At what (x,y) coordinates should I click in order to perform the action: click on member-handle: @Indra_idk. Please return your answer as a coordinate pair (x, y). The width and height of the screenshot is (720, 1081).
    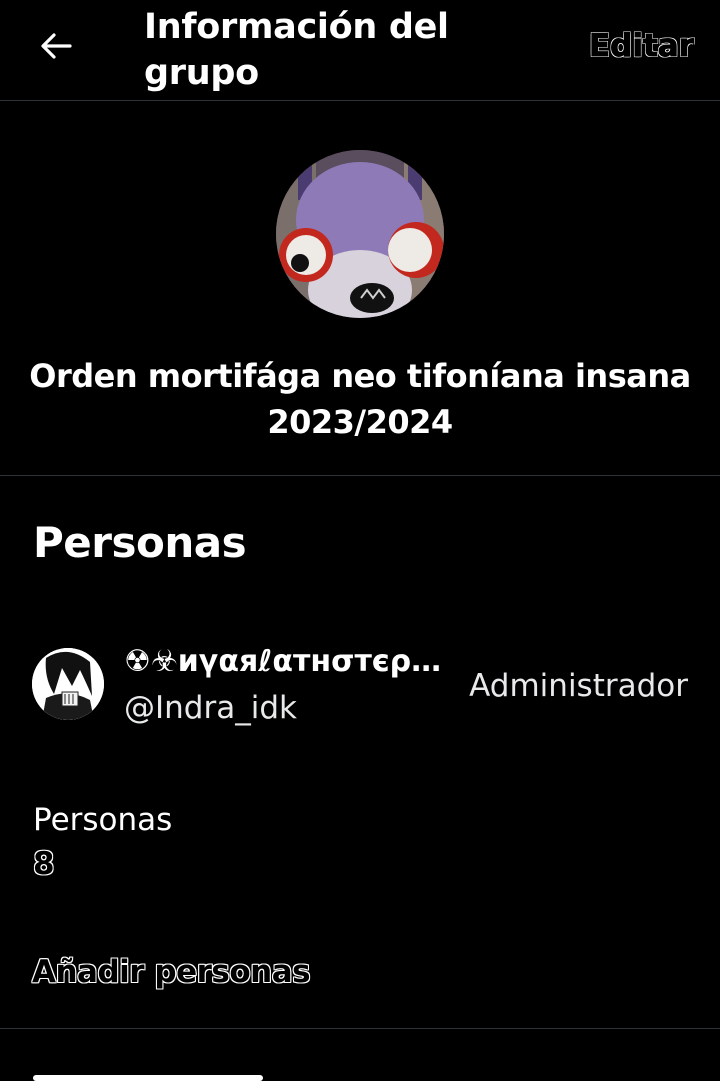
    Looking at the image, I should click on (210, 708).